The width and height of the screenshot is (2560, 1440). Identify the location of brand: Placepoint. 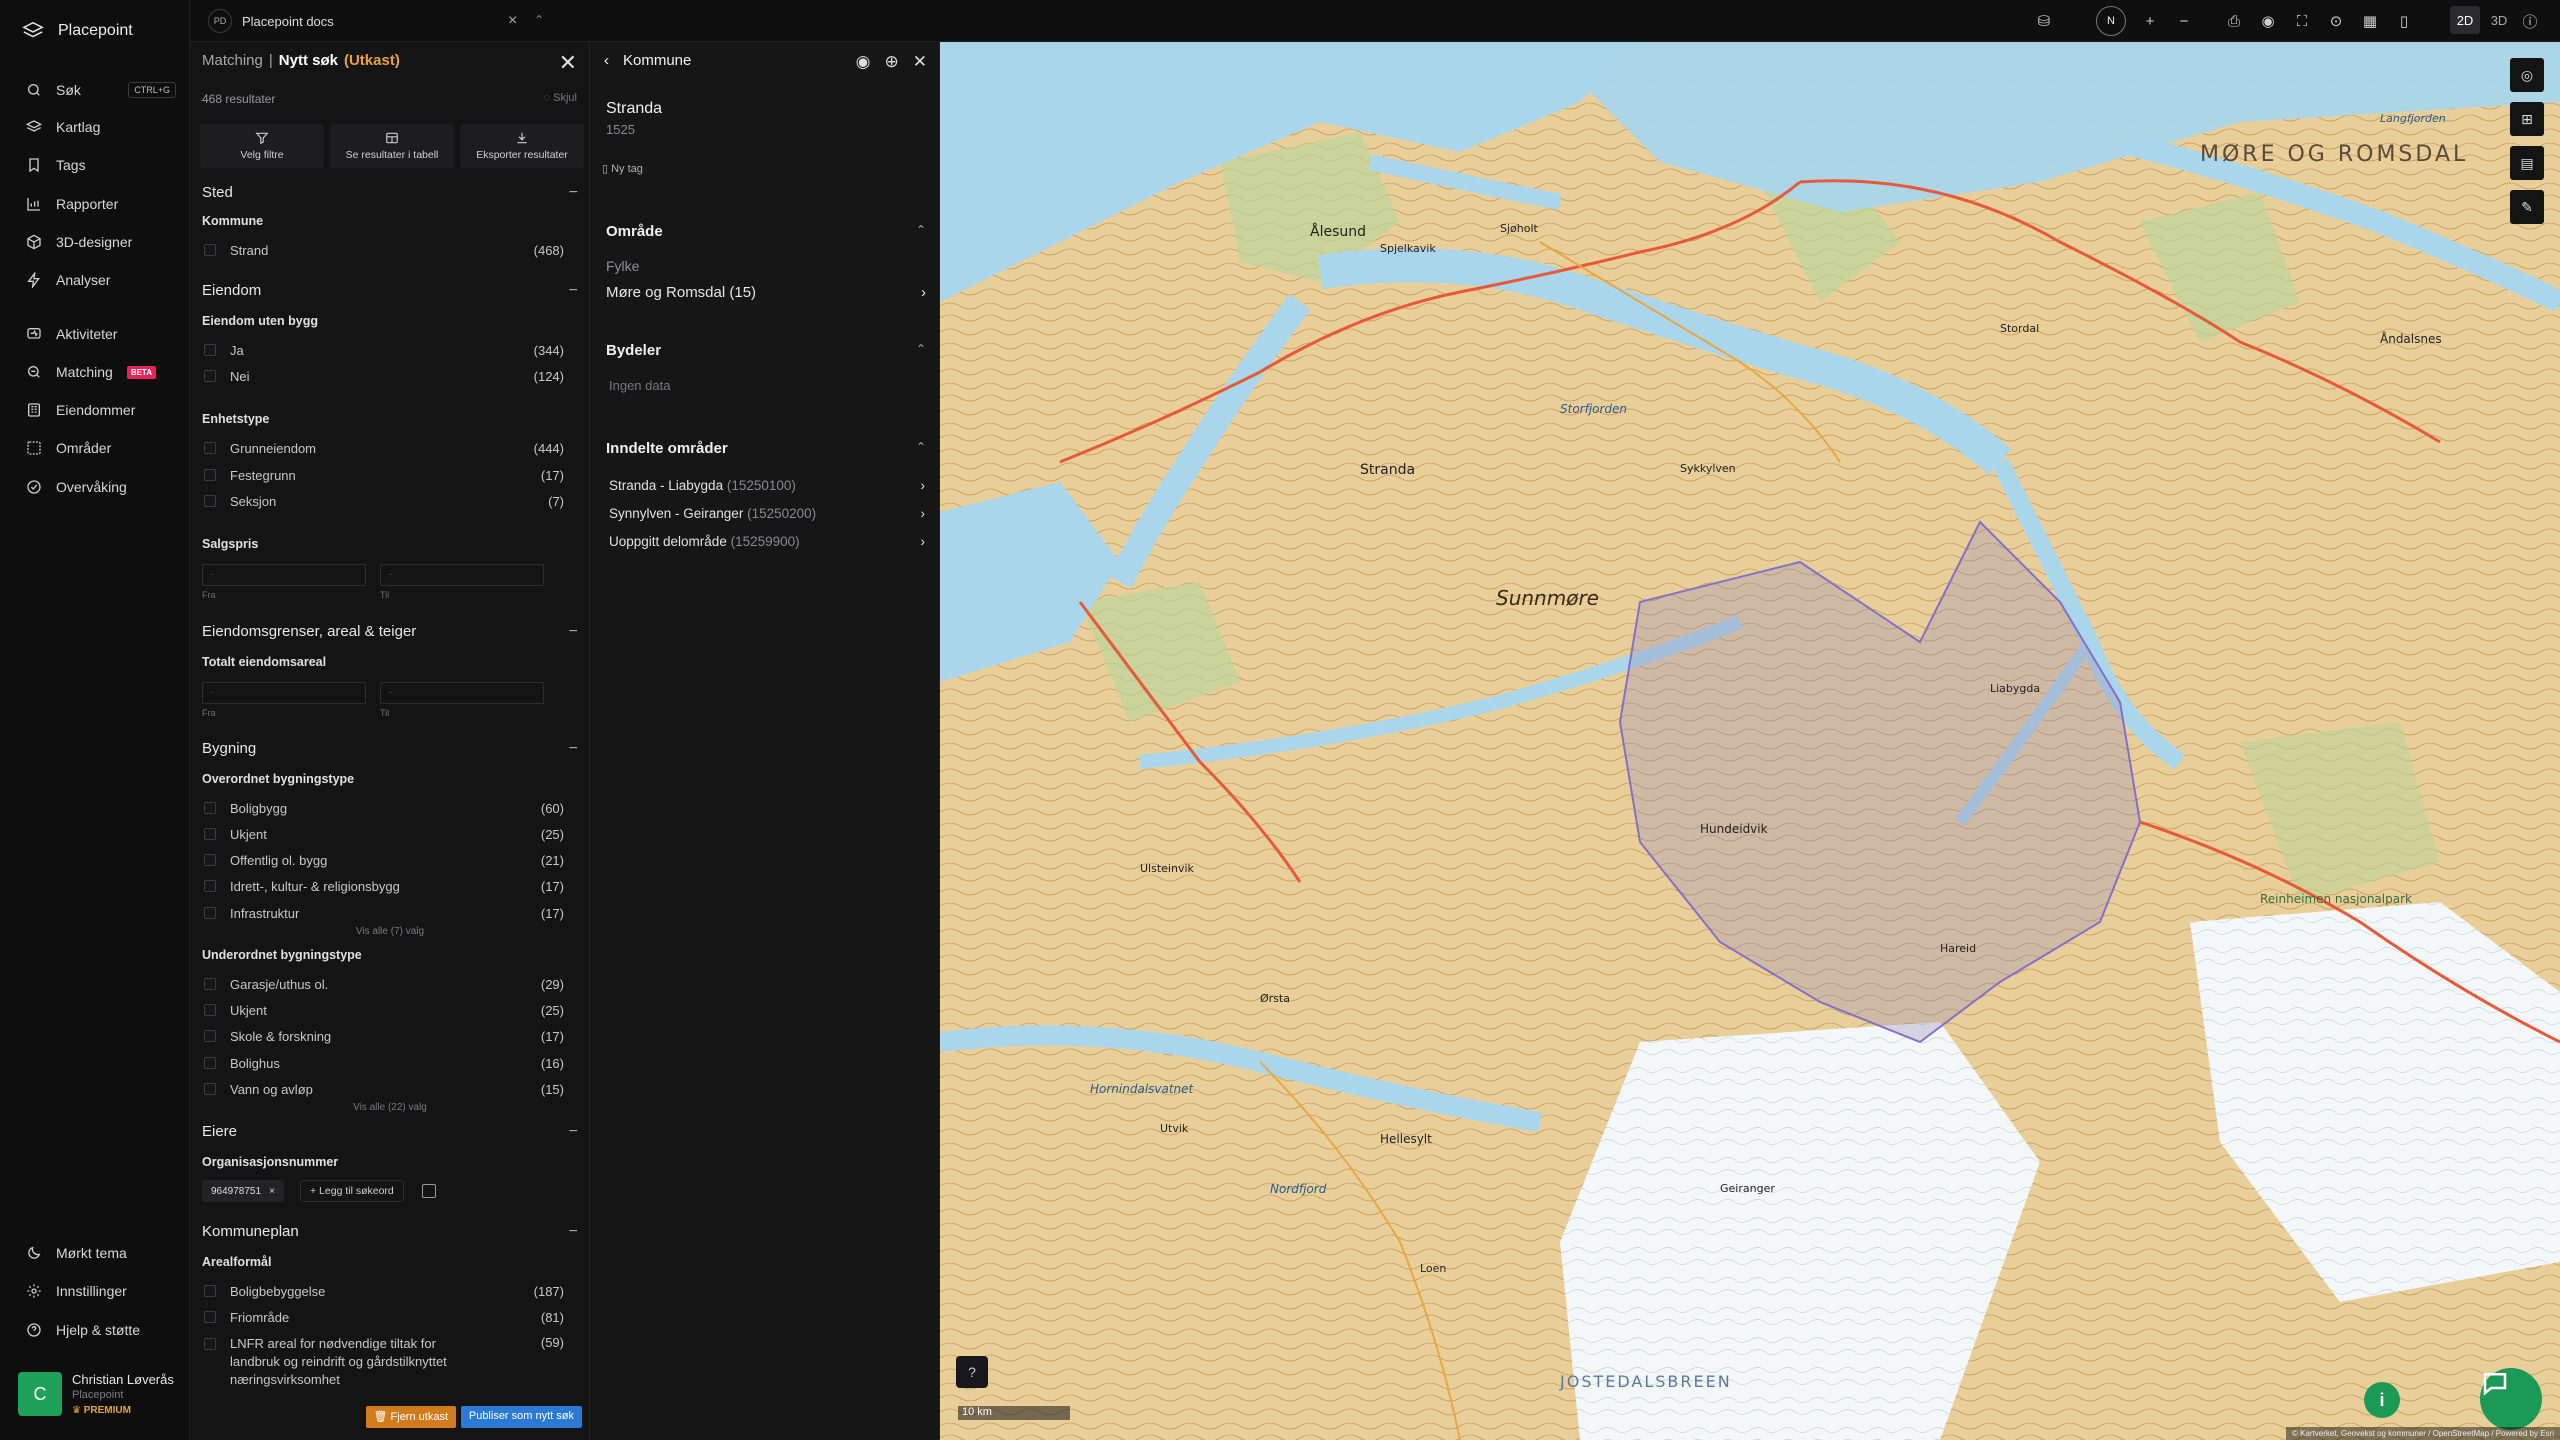
(77, 31).